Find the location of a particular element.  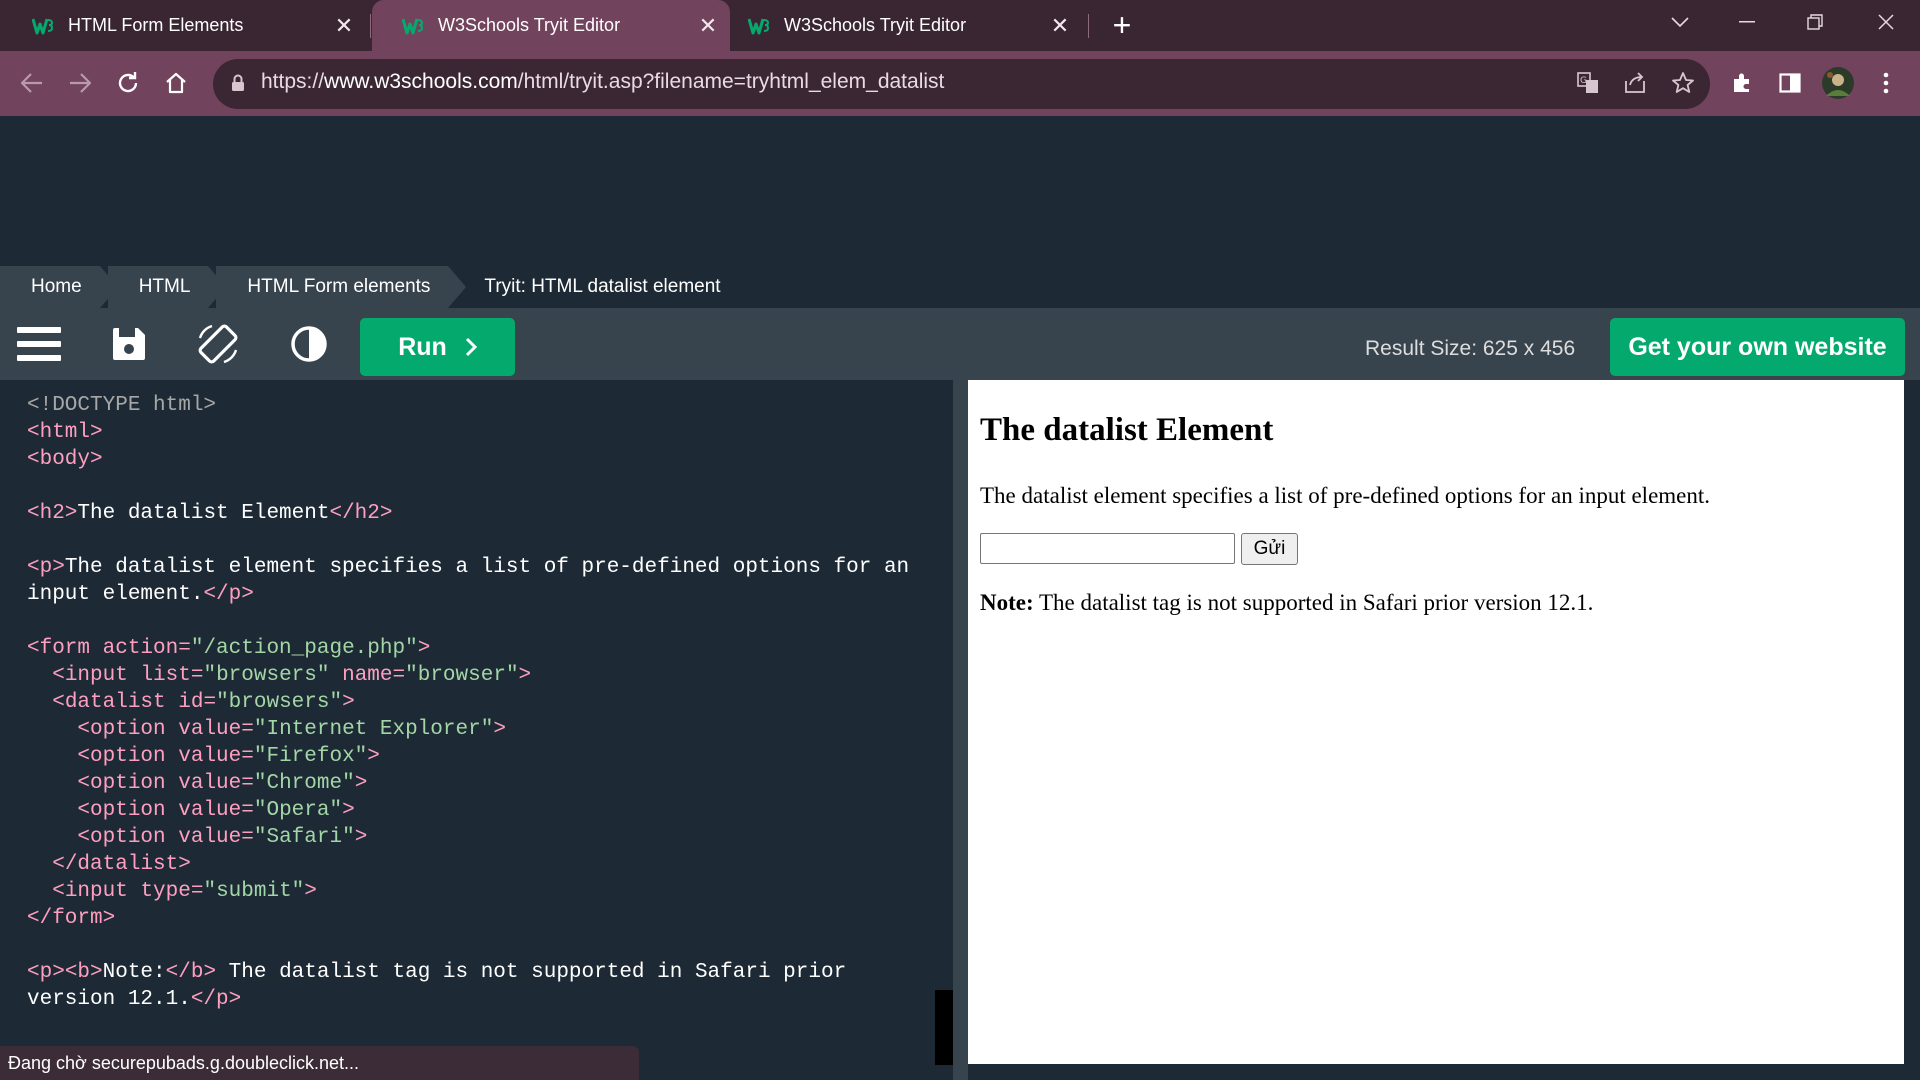

breadcrumb-html: HTML is located at coordinates (167, 287).